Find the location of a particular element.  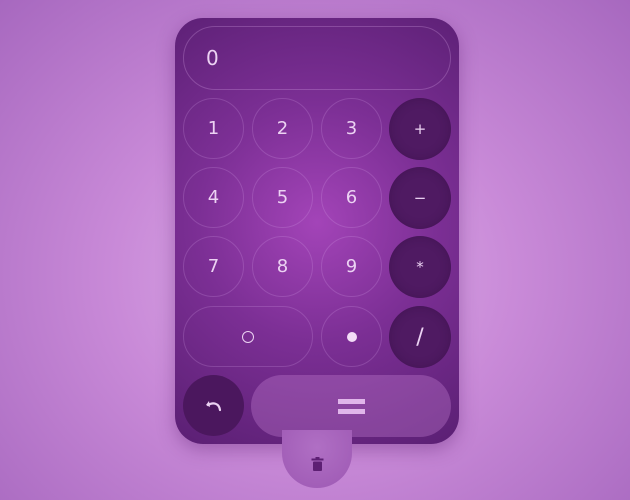

decimal-button is located at coordinates (351, 336).